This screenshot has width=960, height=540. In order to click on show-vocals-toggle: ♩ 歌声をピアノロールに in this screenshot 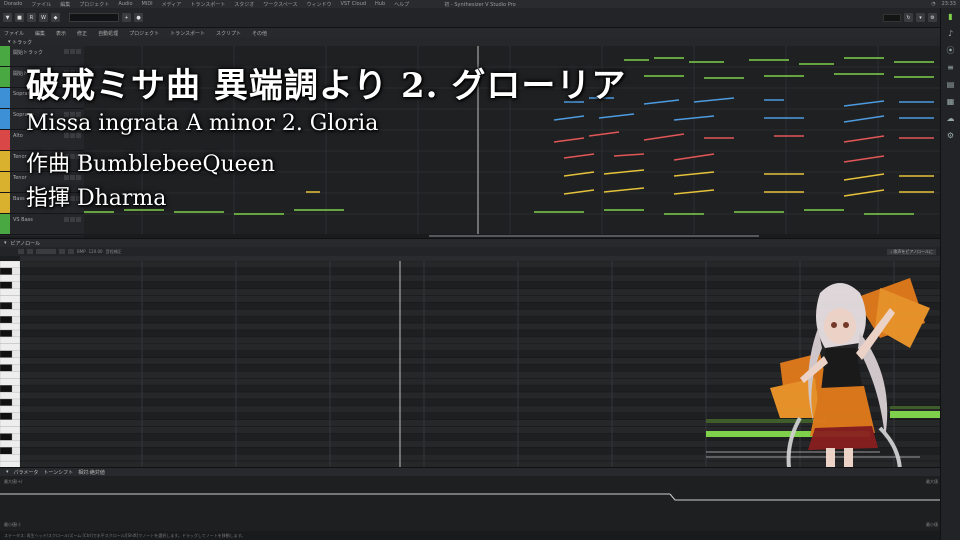, I will do `click(911, 251)`.